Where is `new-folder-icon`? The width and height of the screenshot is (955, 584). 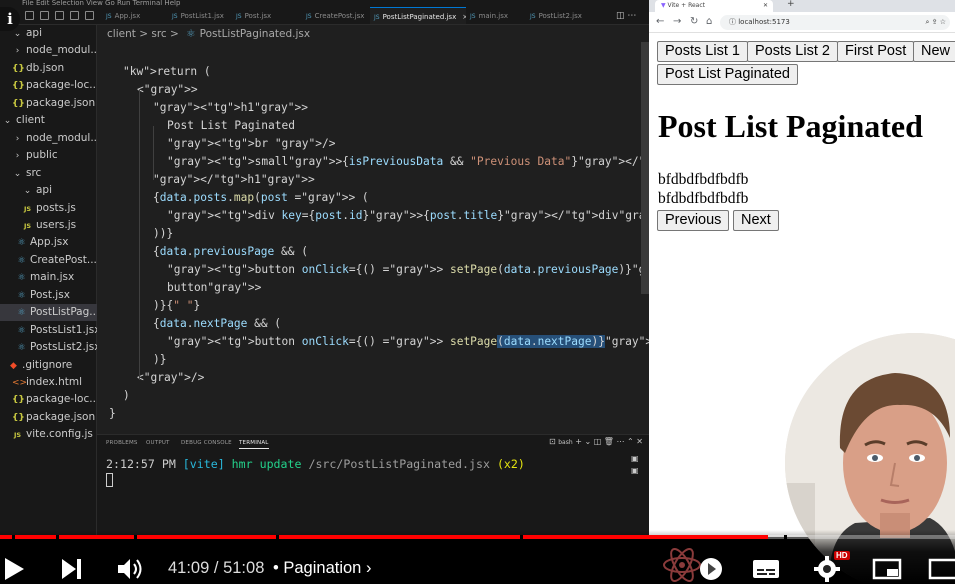
new-folder-icon is located at coordinates (44, 15).